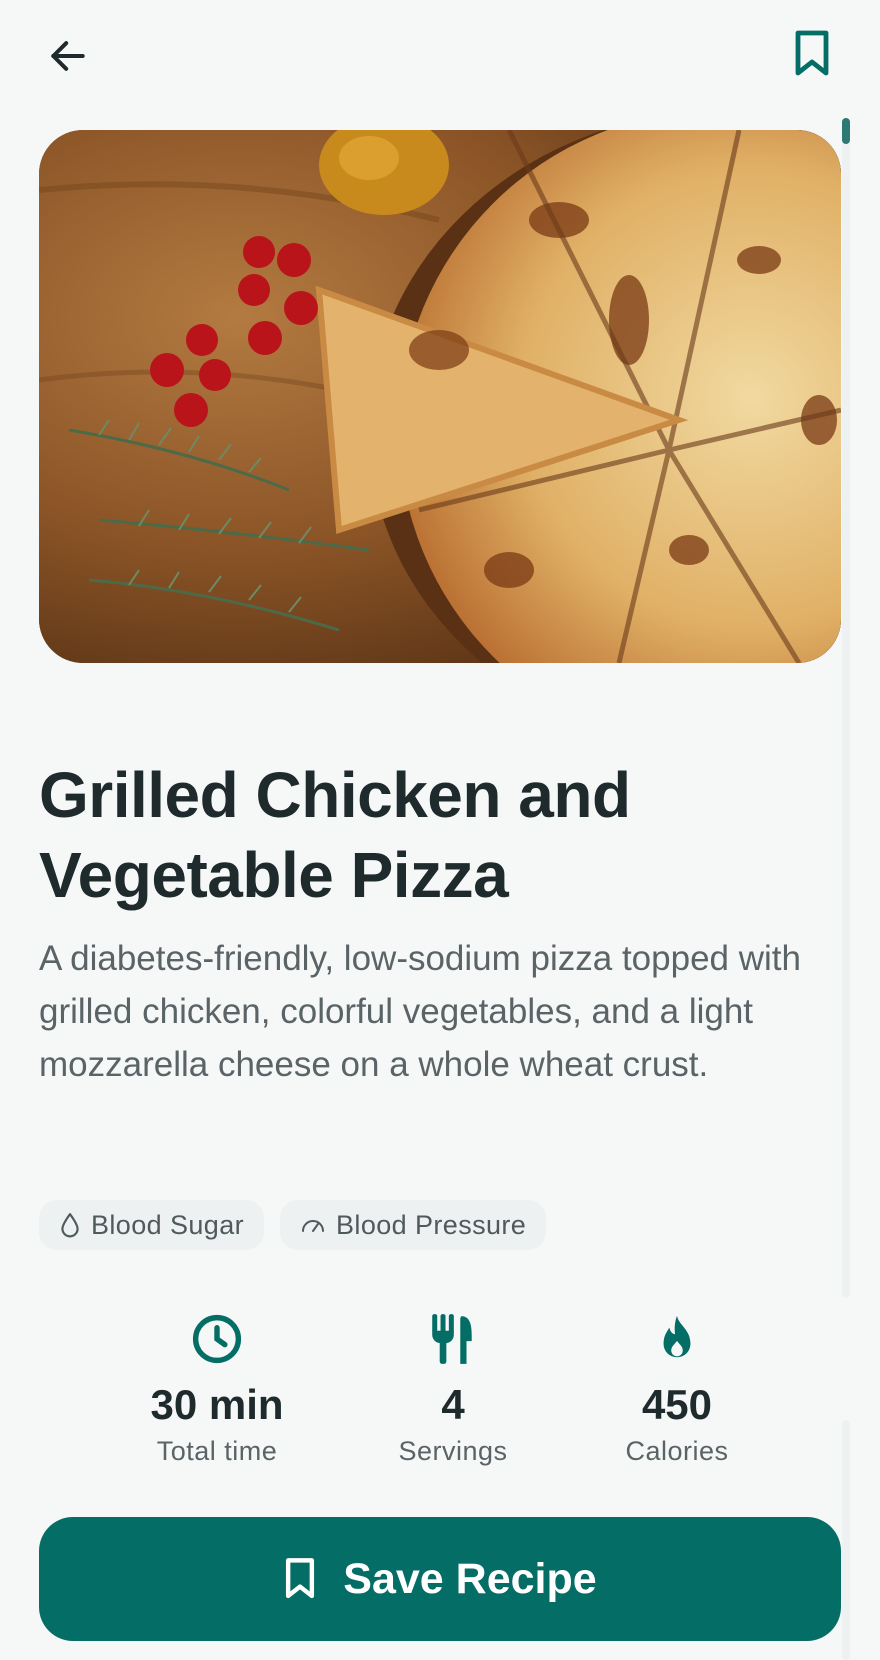 This screenshot has height=1660, width=880. I want to click on droplet-icon, so click(70, 1225).